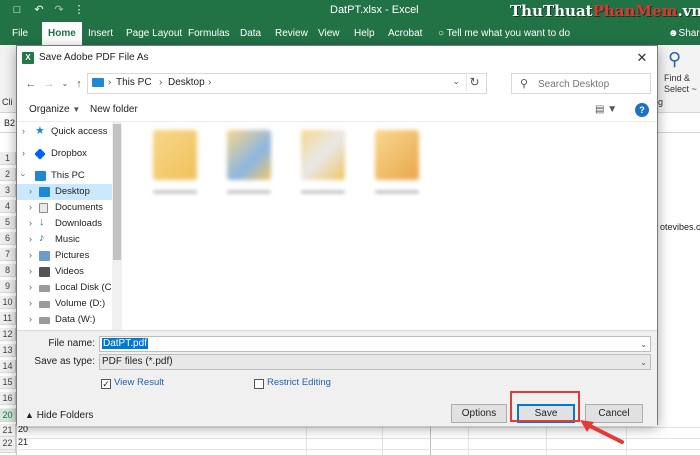 The width and height of the screenshot is (700, 455). Describe the element at coordinates (67, 154) in the screenshot. I see `nav-item-dropbox: › Dropbox` at that location.